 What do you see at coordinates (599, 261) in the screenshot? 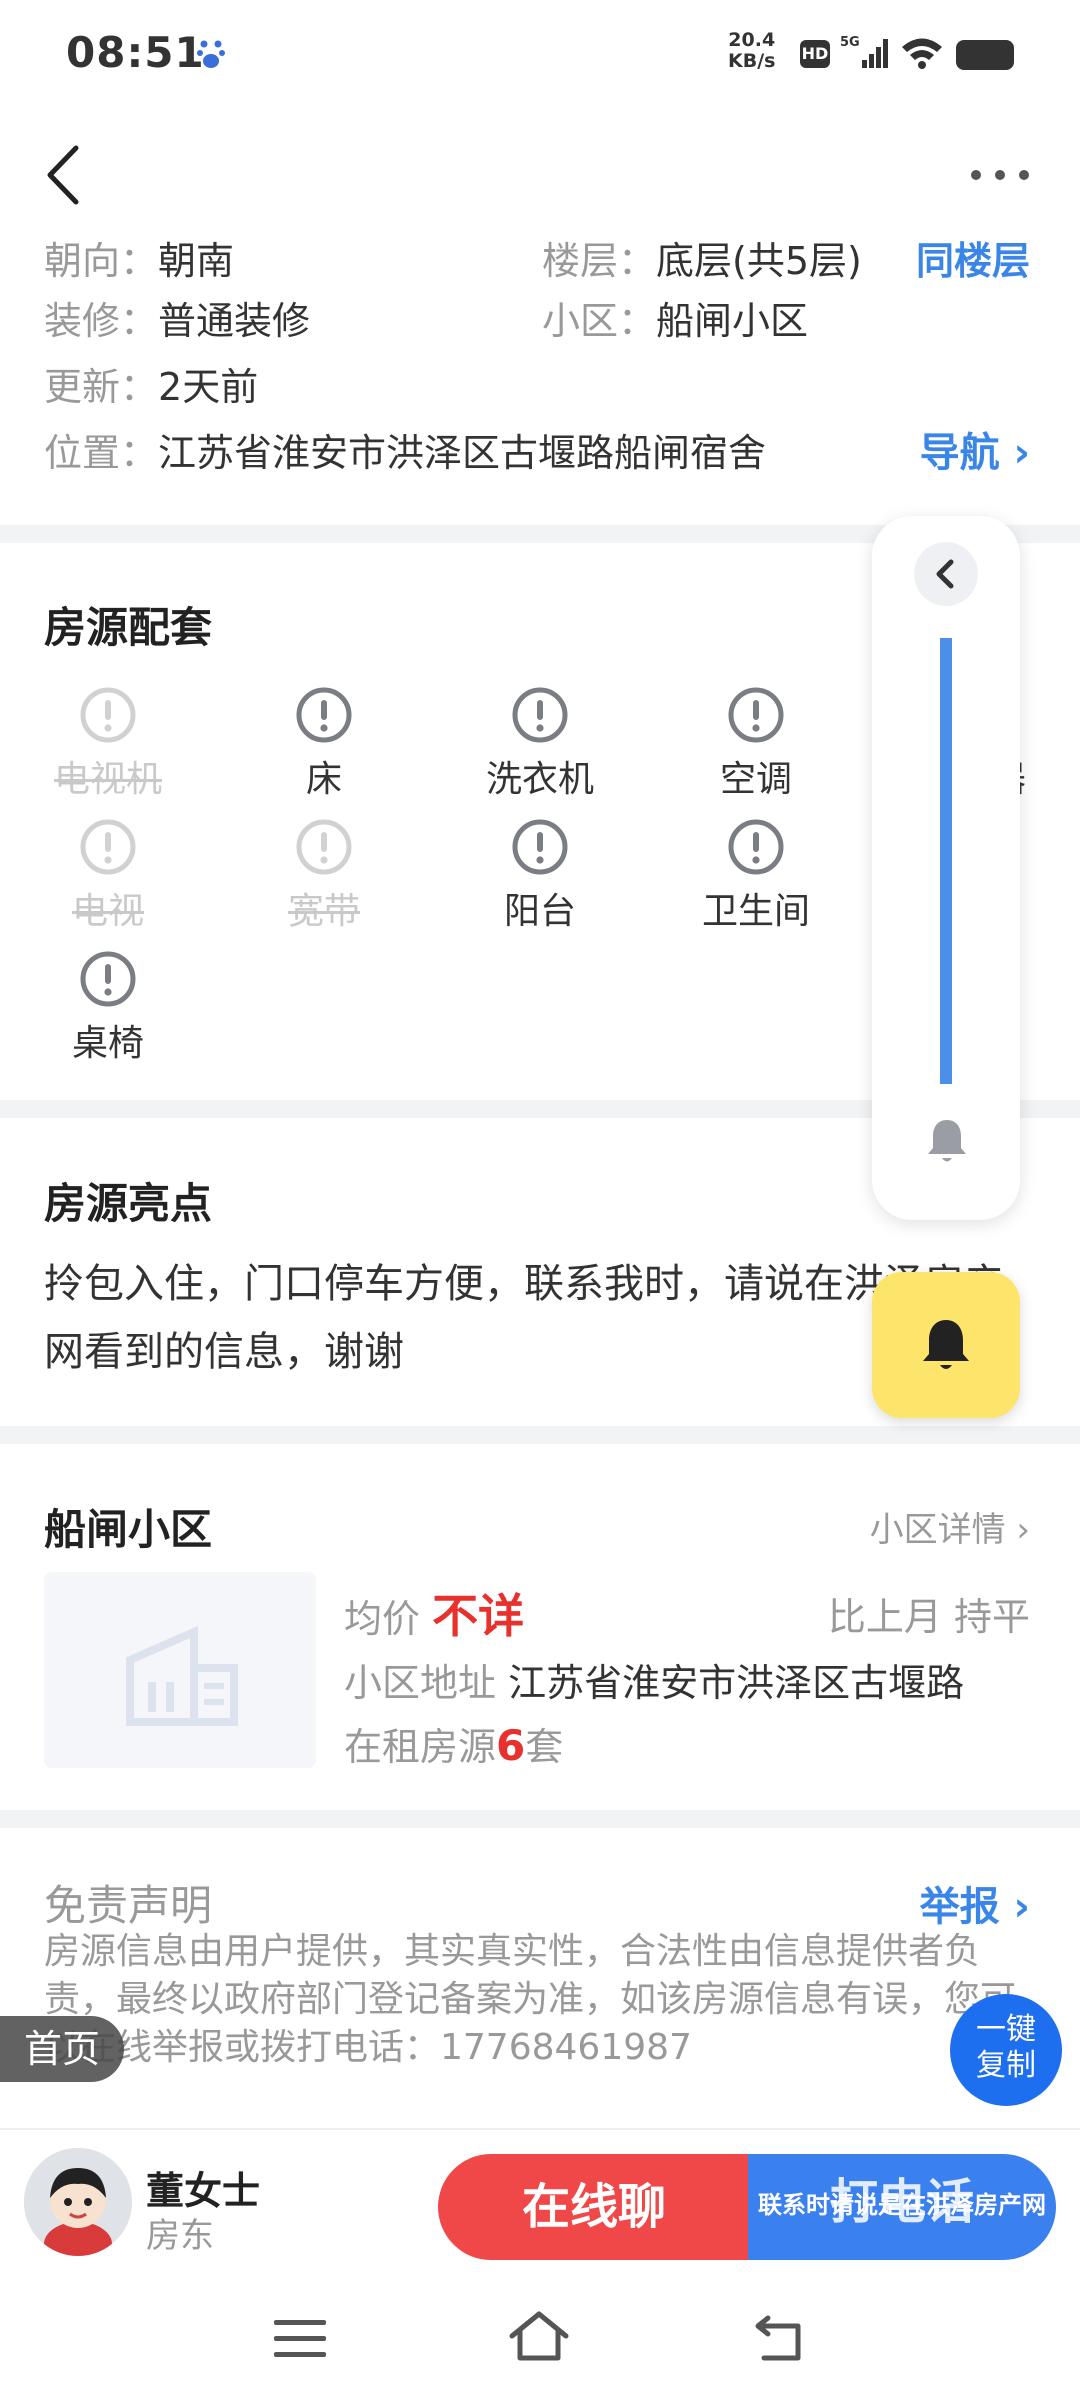
I see `floor-label: 楼层：` at bounding box center [599, 261].